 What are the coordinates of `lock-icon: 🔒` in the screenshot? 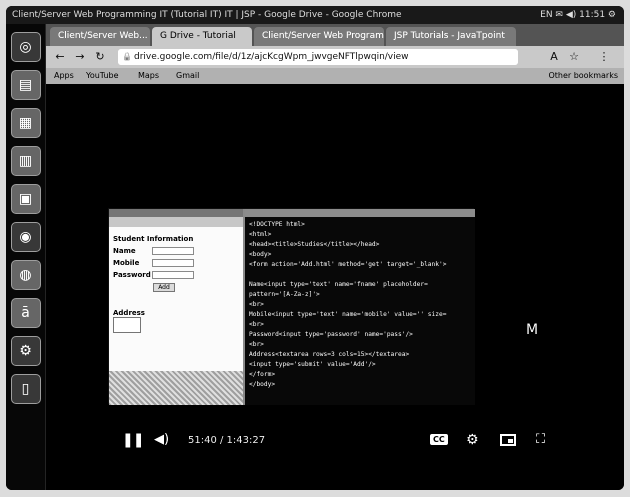 It's located at (127, 56).